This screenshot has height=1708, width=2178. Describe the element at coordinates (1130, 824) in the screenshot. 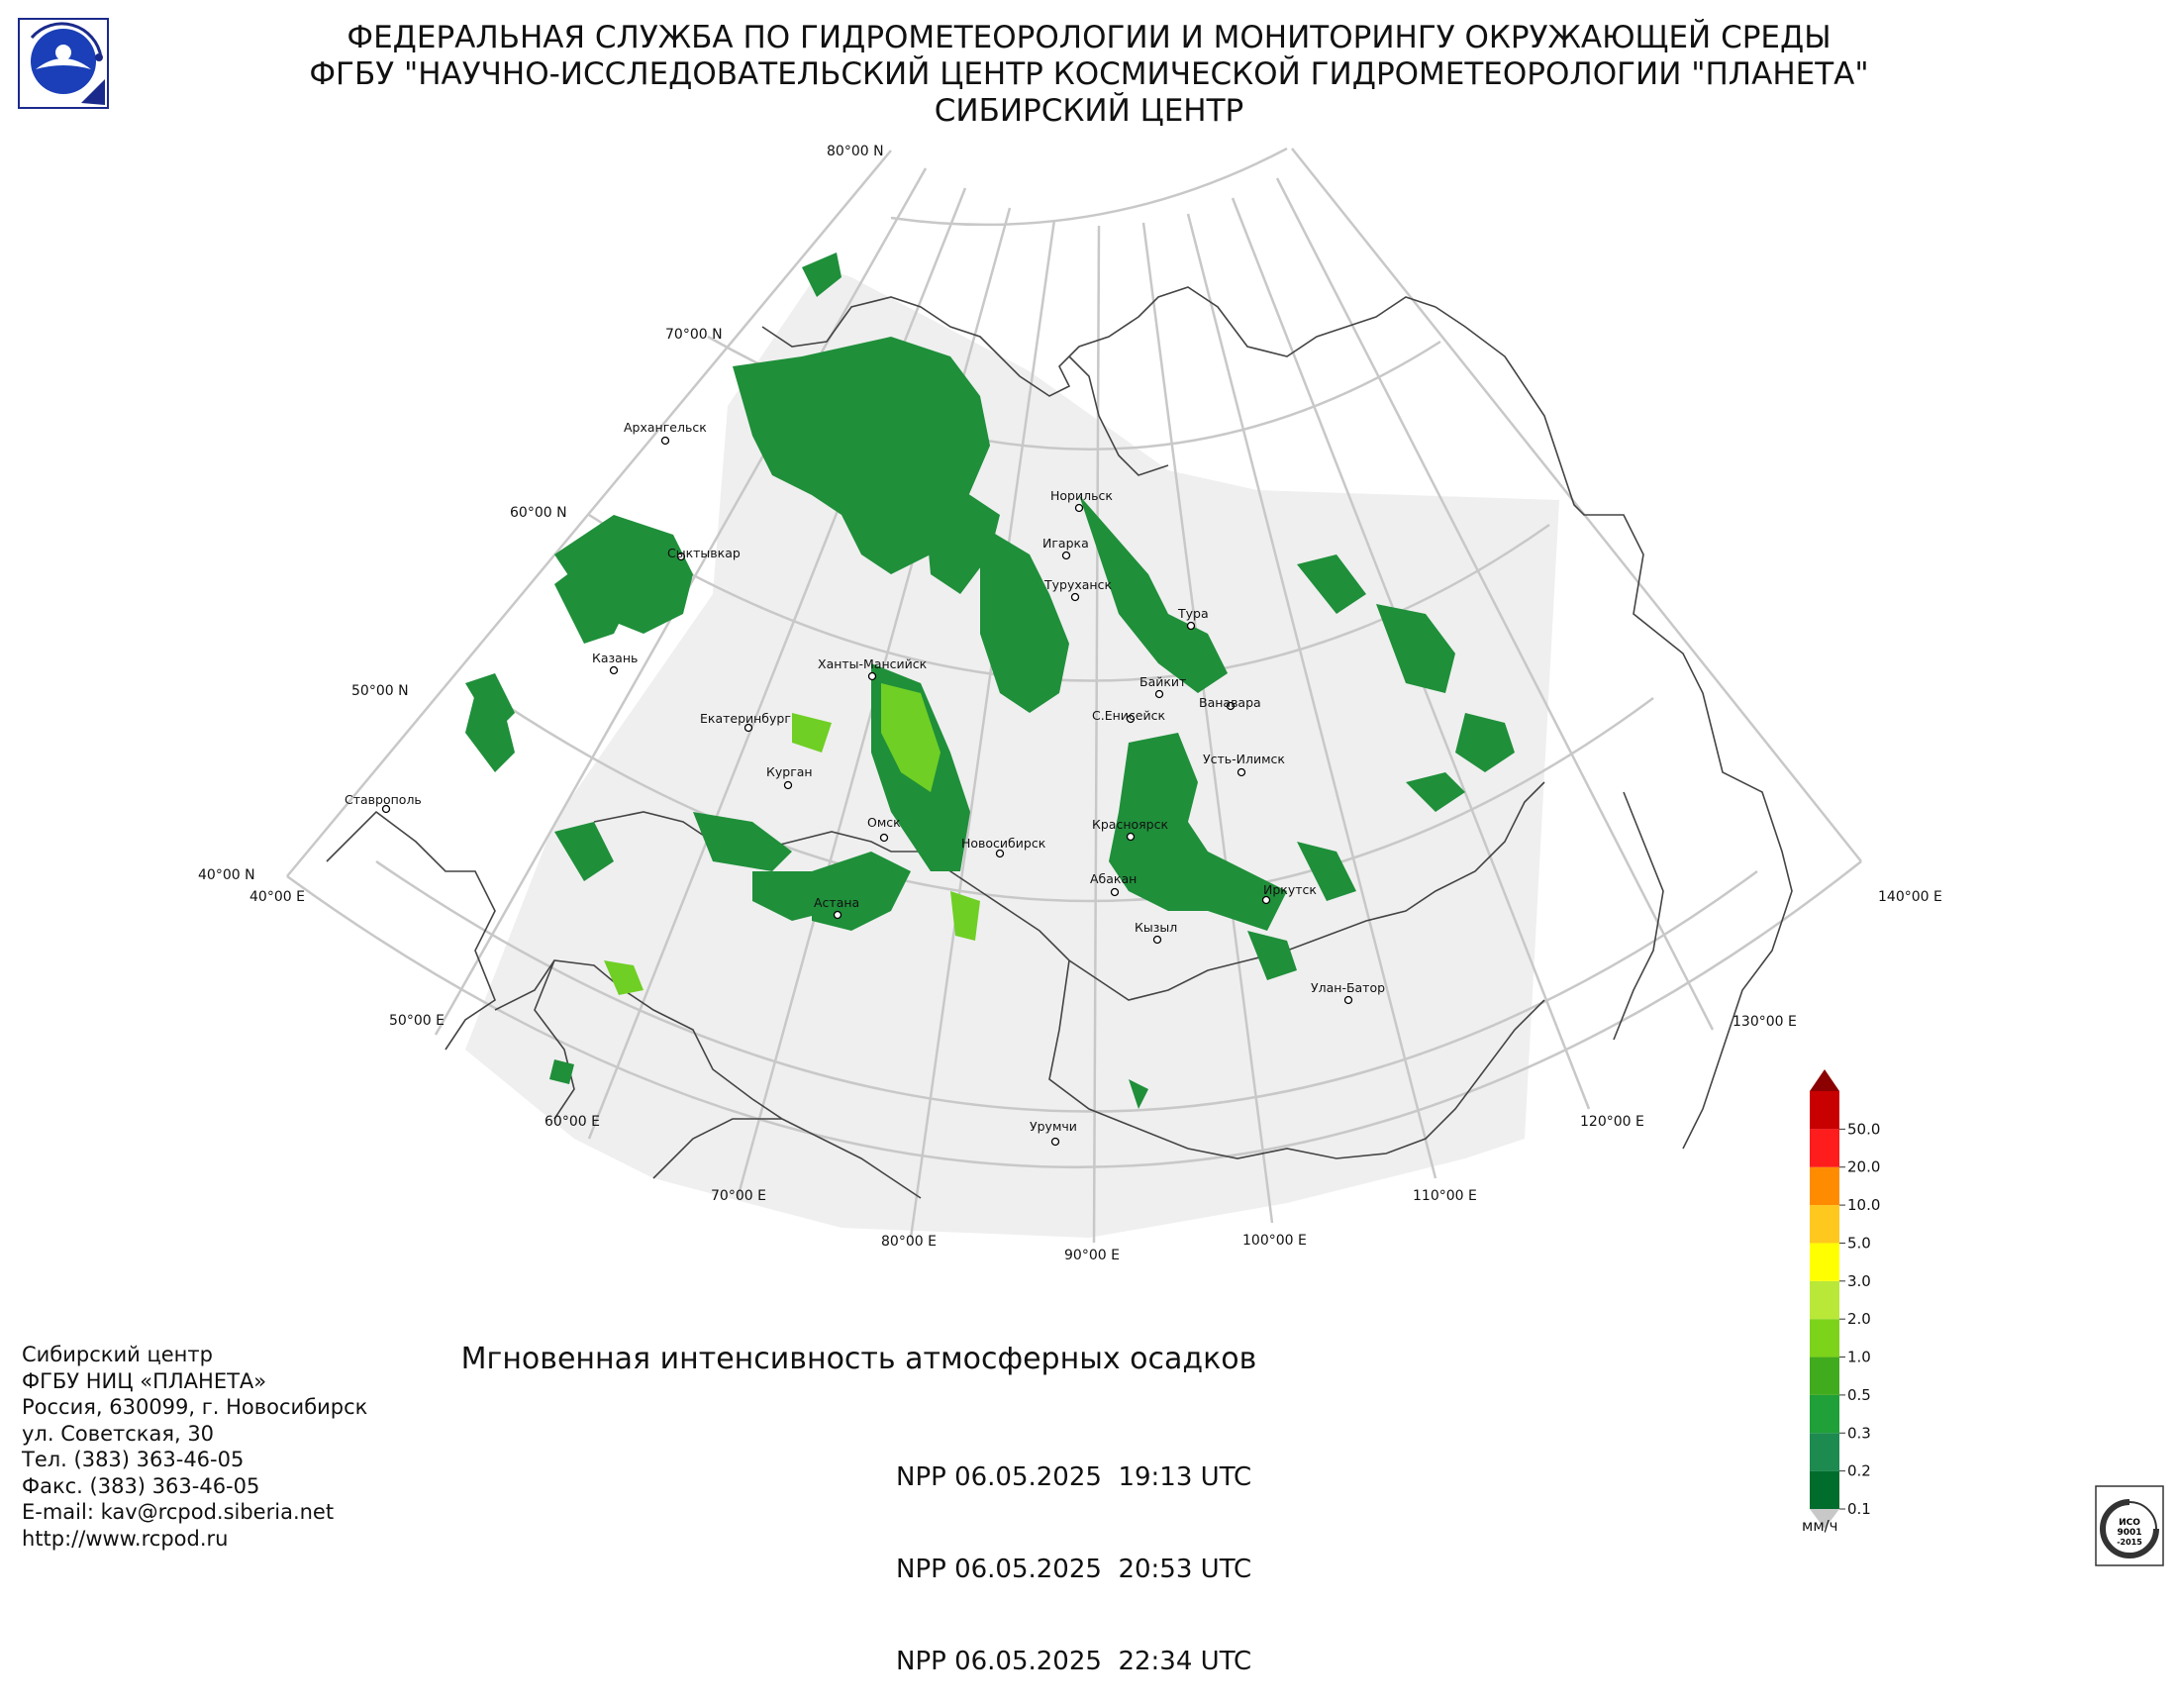

I see `city-label: Красноярск` at that location.